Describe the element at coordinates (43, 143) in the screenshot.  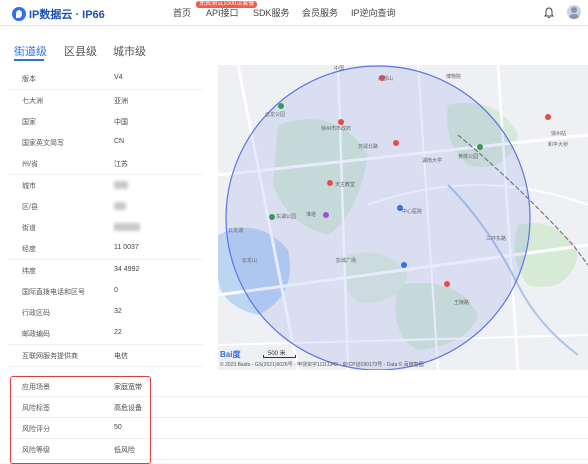
I see `detail-key: 国家英文简写` at that location.